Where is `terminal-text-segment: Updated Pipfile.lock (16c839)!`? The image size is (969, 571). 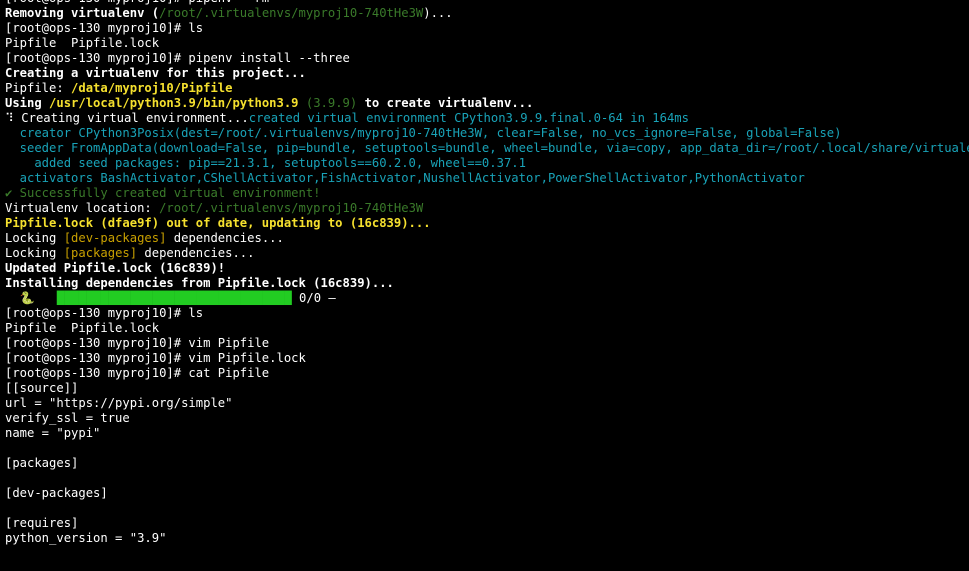
terminal-text-segment: Updated Pipfile.lock (16c839)! is located at coordinates (115, 268).